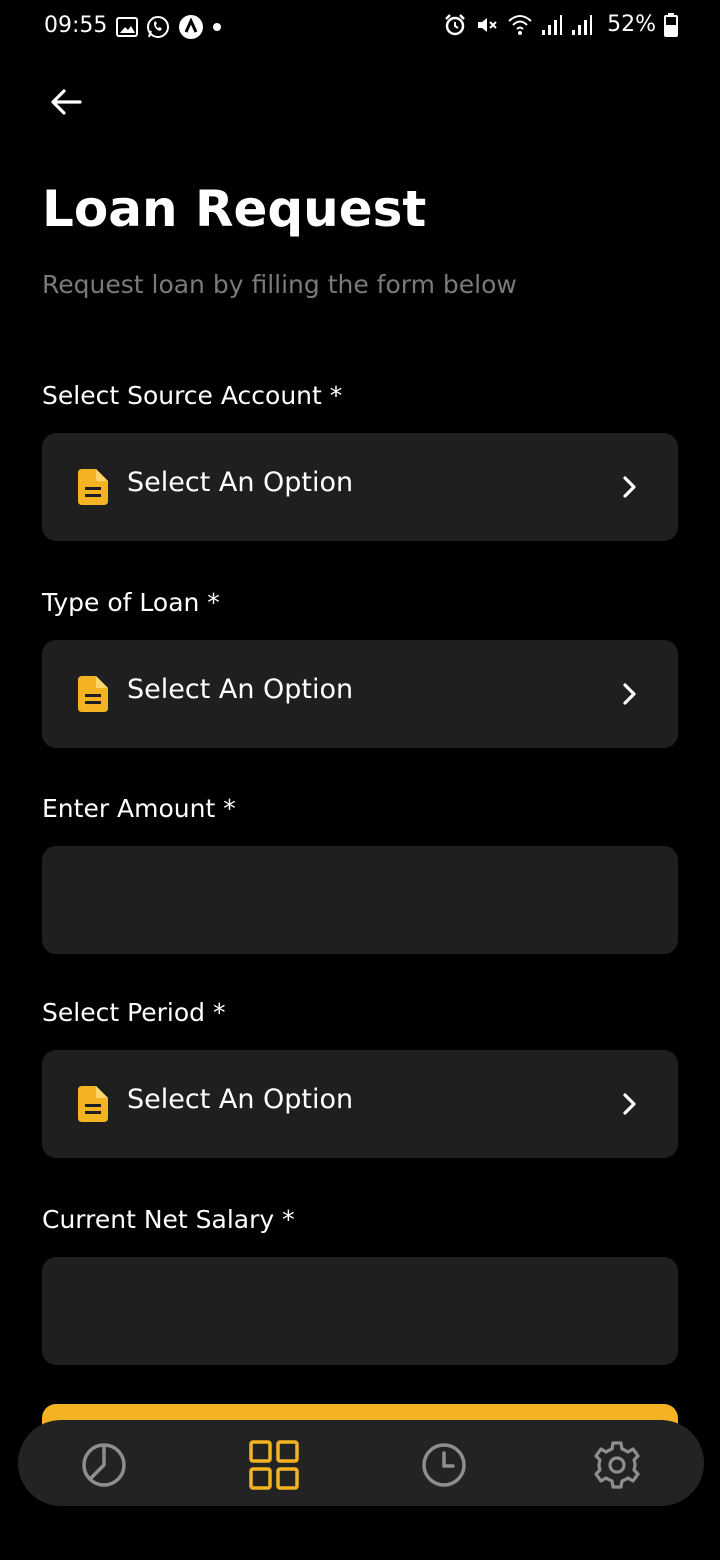 Image resolution: width=720 pixels, height=1560 pixels. What do you see at coordinates (361, 1463) in the screenshot?
I see `bottom-nav` at bounding box center [361, 1463].